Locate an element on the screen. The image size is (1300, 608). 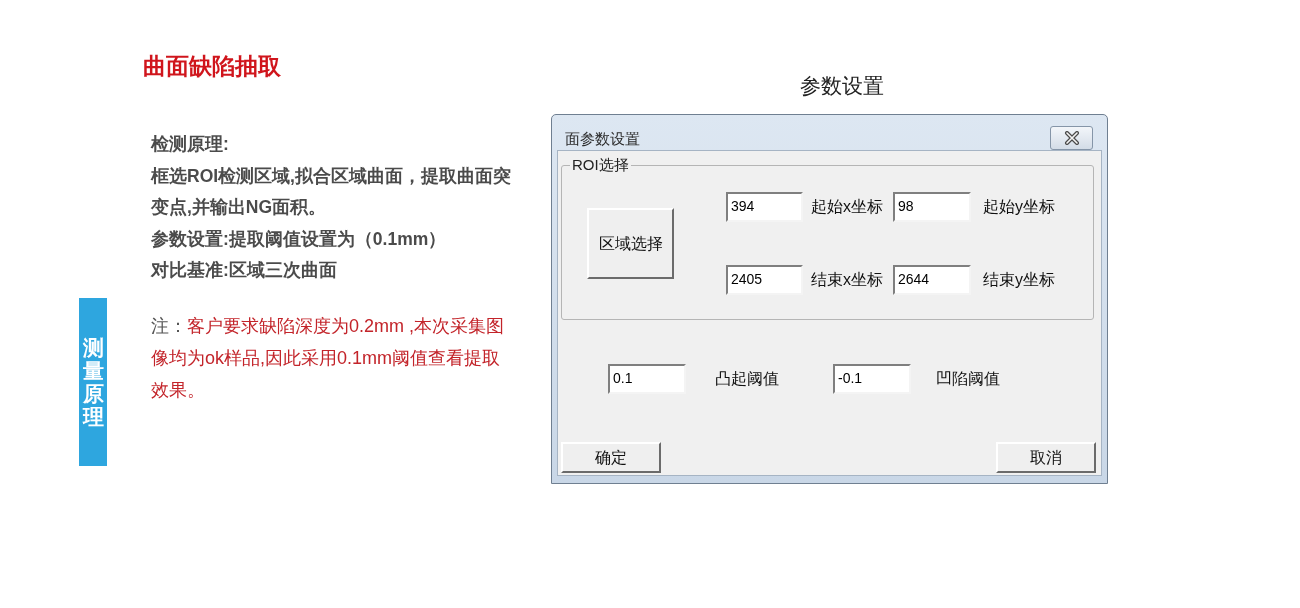
dialog-button: 确定 is located at coordinates (611, 457).